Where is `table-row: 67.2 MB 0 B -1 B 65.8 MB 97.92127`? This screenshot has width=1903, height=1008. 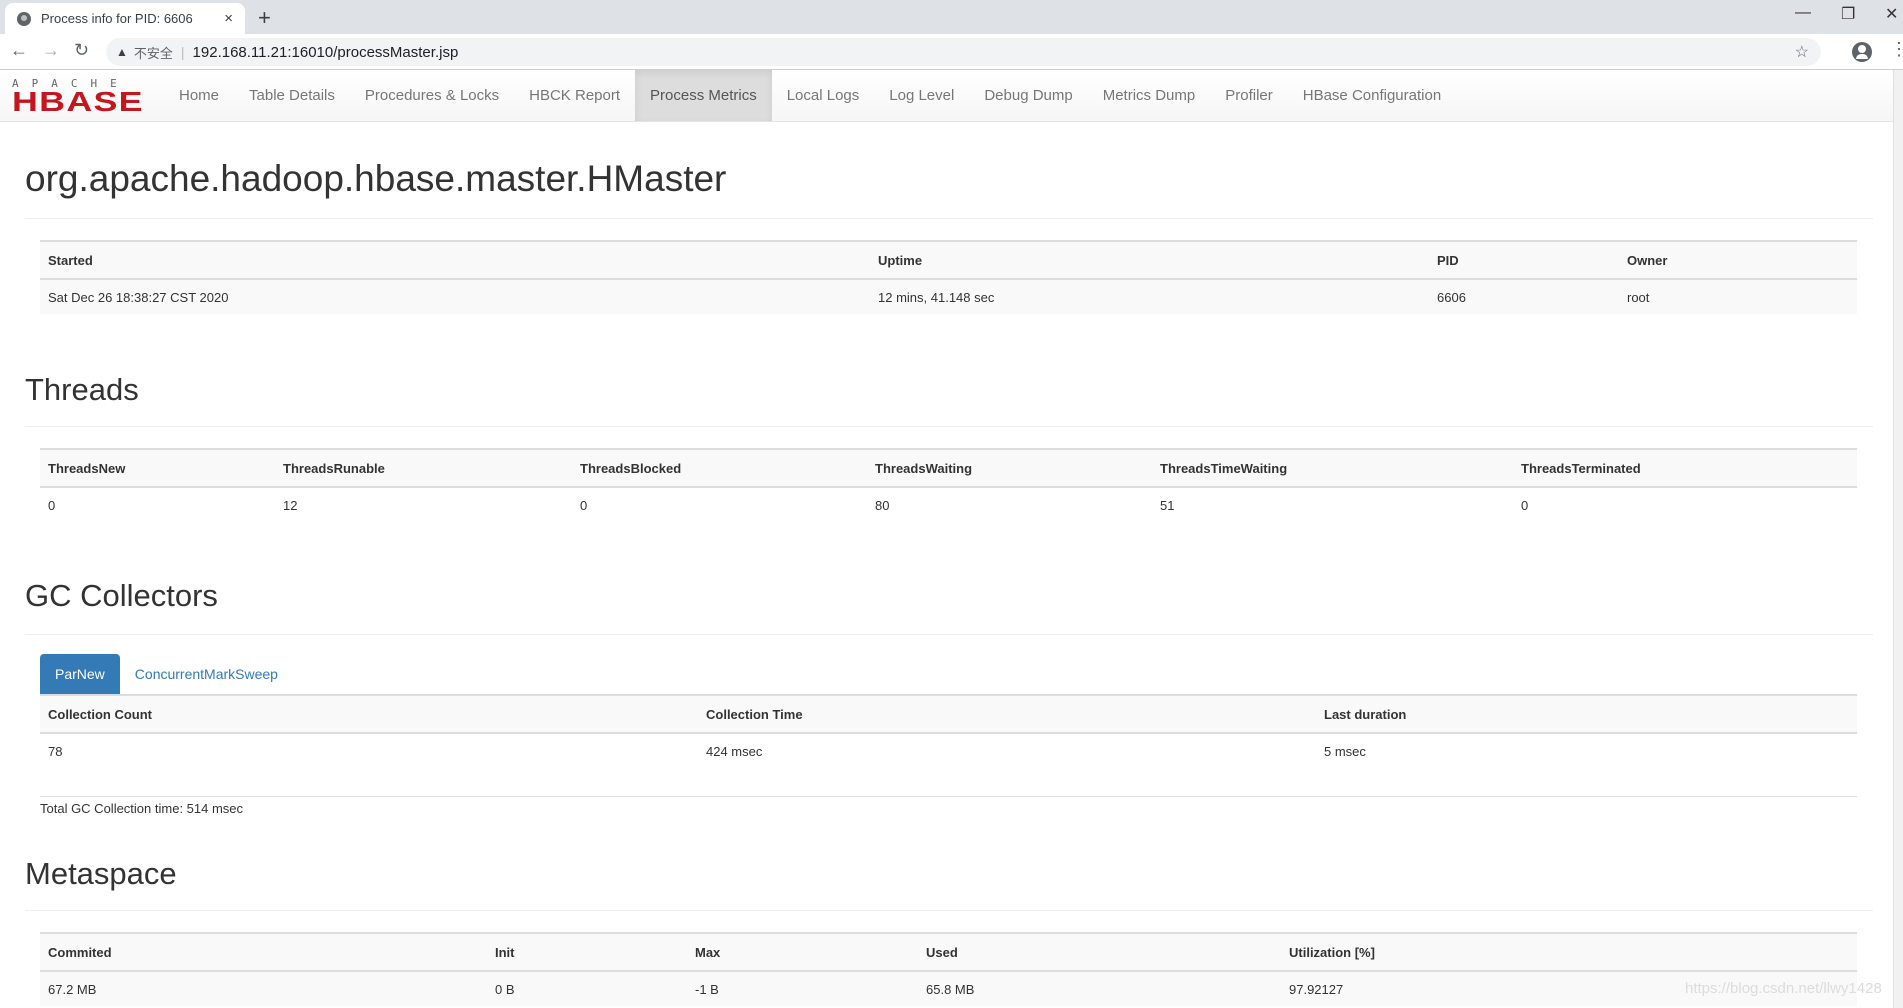
table-row: 67.2 MB 0 B -1 B 65.8 MB 97.92127 is located at coordinates (948, 988).